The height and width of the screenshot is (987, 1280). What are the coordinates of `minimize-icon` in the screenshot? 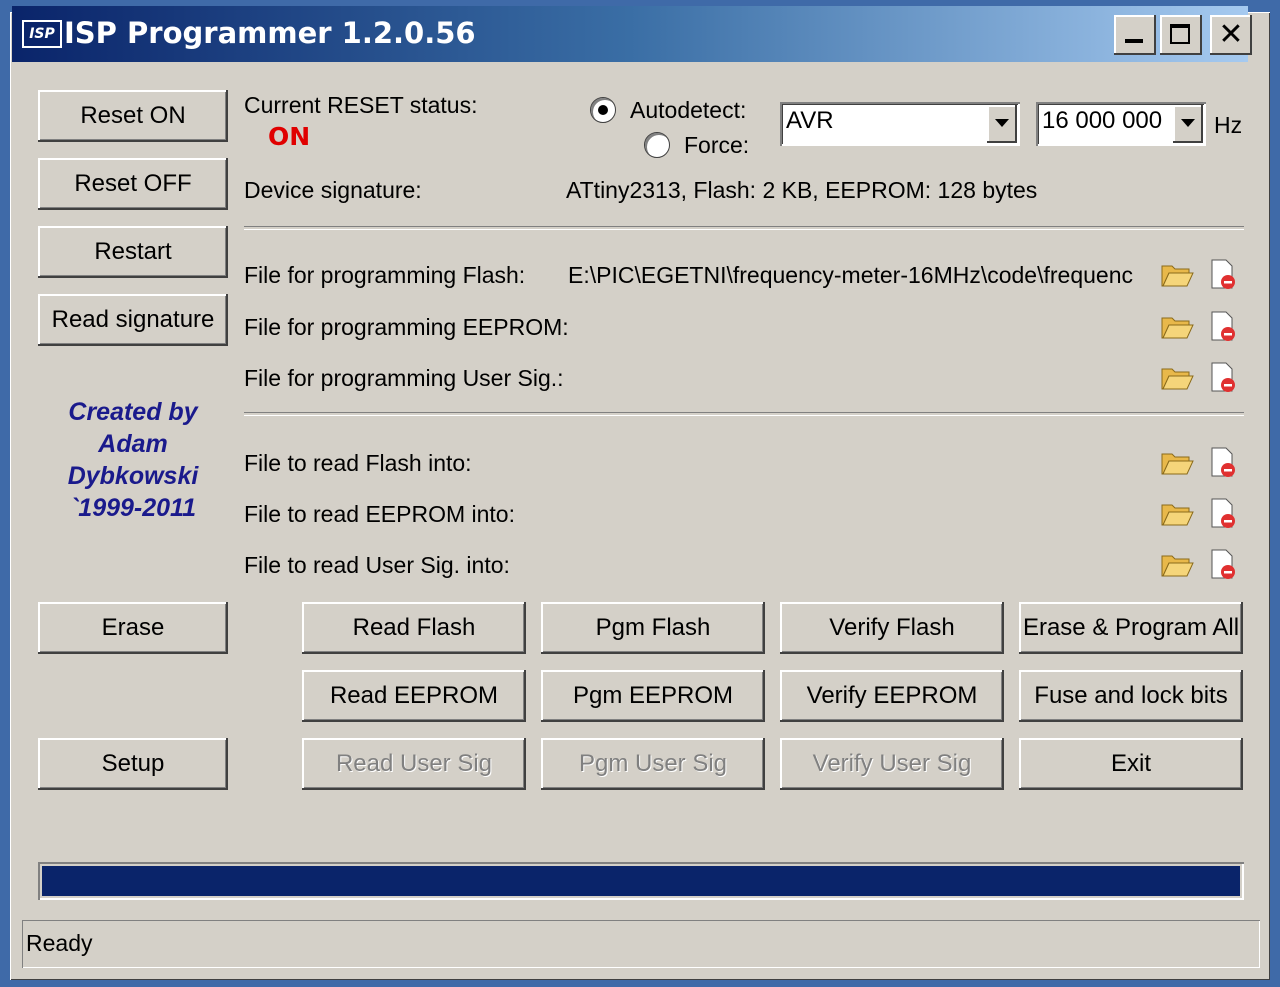 It's located at (1134, 41).